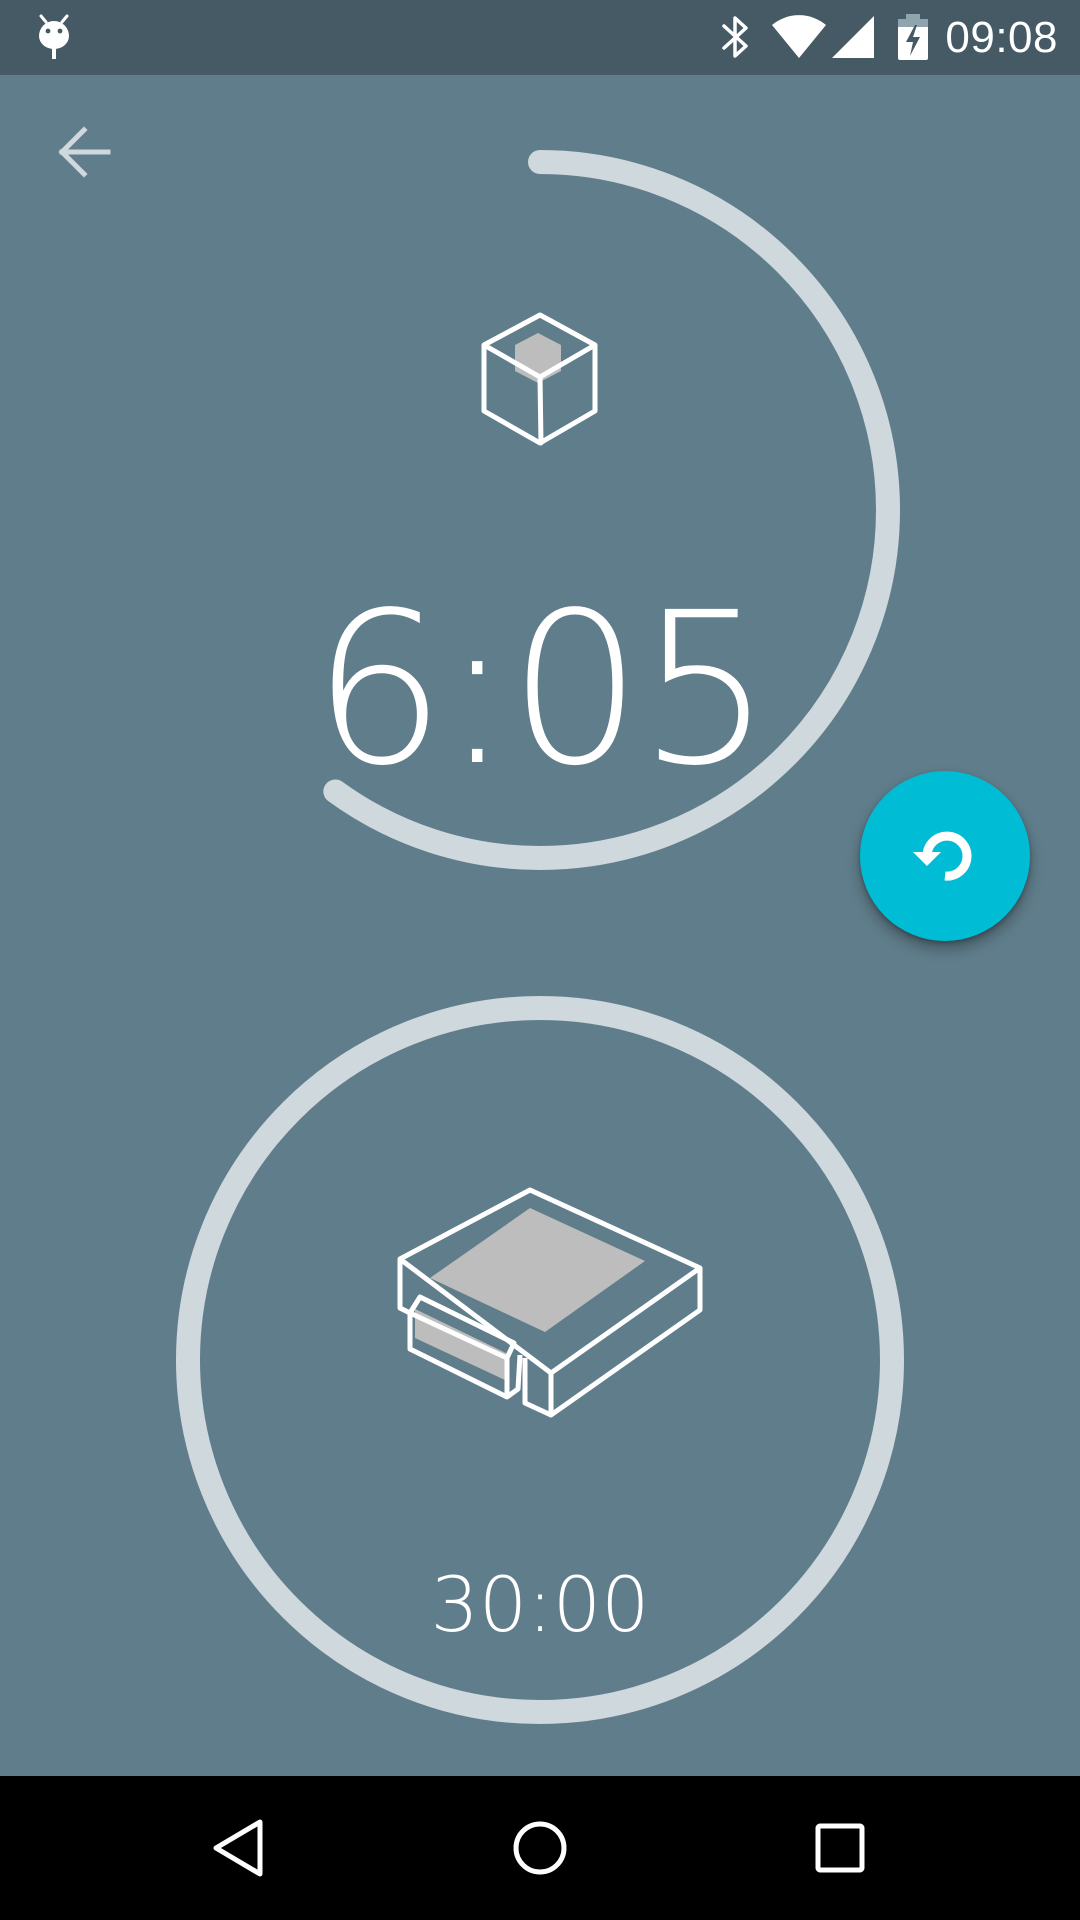 Image resolution: width=1080 pixels, height=1920 pixels. I want to click on system-navigation-bar, so click(540, 1848).